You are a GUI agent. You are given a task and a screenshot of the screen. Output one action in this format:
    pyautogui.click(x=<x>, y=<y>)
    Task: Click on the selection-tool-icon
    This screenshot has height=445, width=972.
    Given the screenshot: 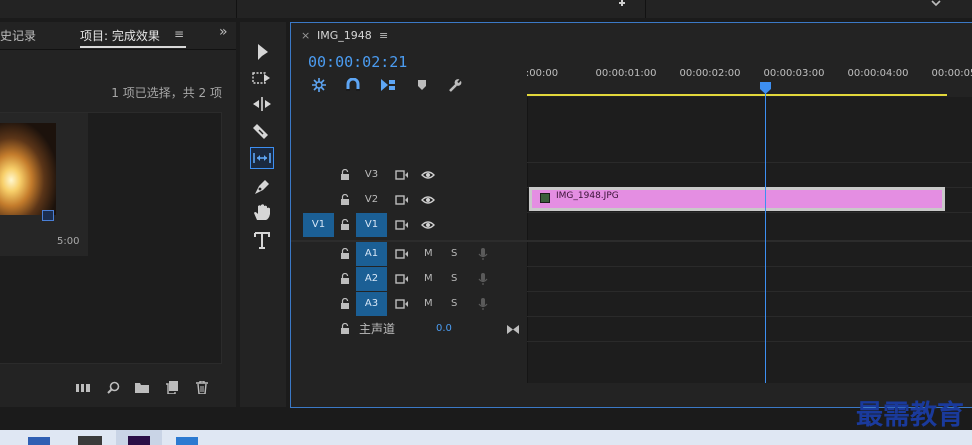 What is the action you would take?
    pyautogui.click(x=262, y=52)
    